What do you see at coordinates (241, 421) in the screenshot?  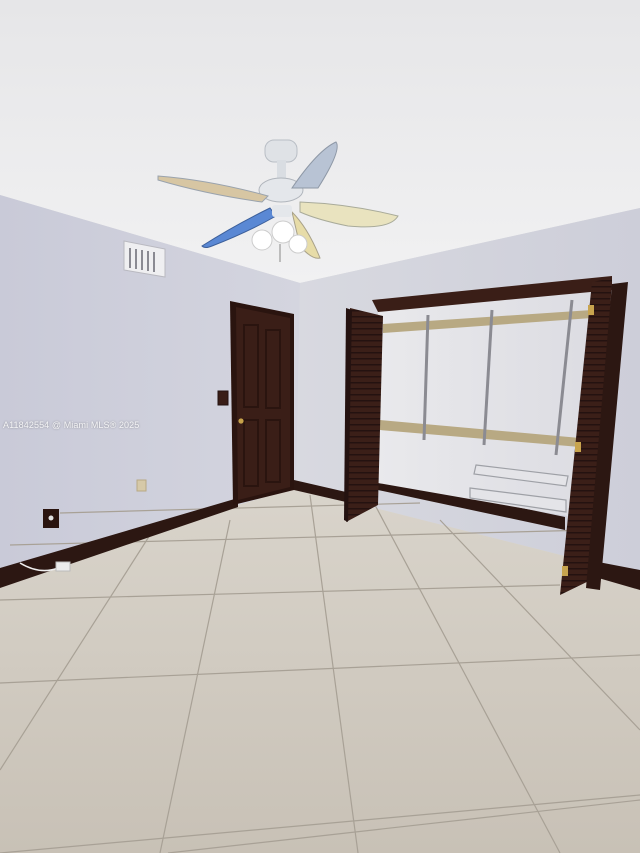 I see `door-knob` at bounding box center [241, 421].